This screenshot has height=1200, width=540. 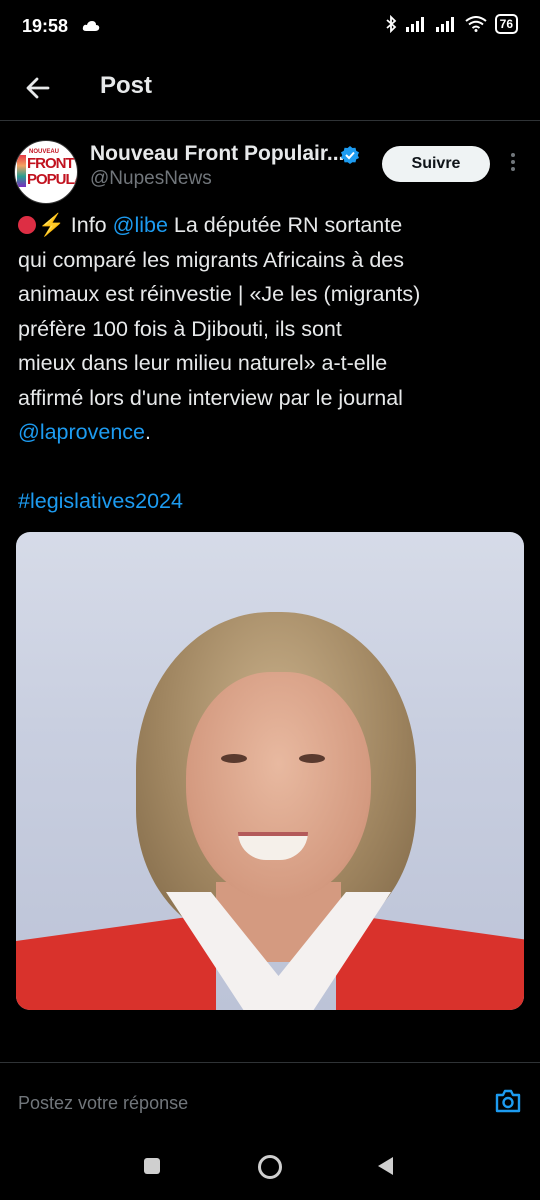 I want to click on tweet-line: ⚡ Info @libe La députée RN sortante, so click(x=273, y=225).